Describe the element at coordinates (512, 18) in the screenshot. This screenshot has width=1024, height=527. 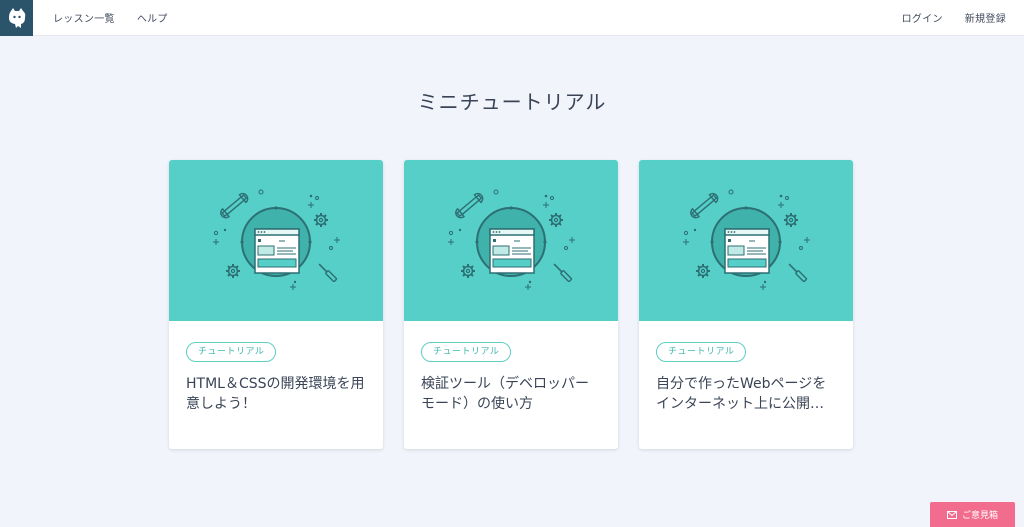
I see `top-header: レッスン一覧 ヘルプ ログイン 新規登録` at that location.